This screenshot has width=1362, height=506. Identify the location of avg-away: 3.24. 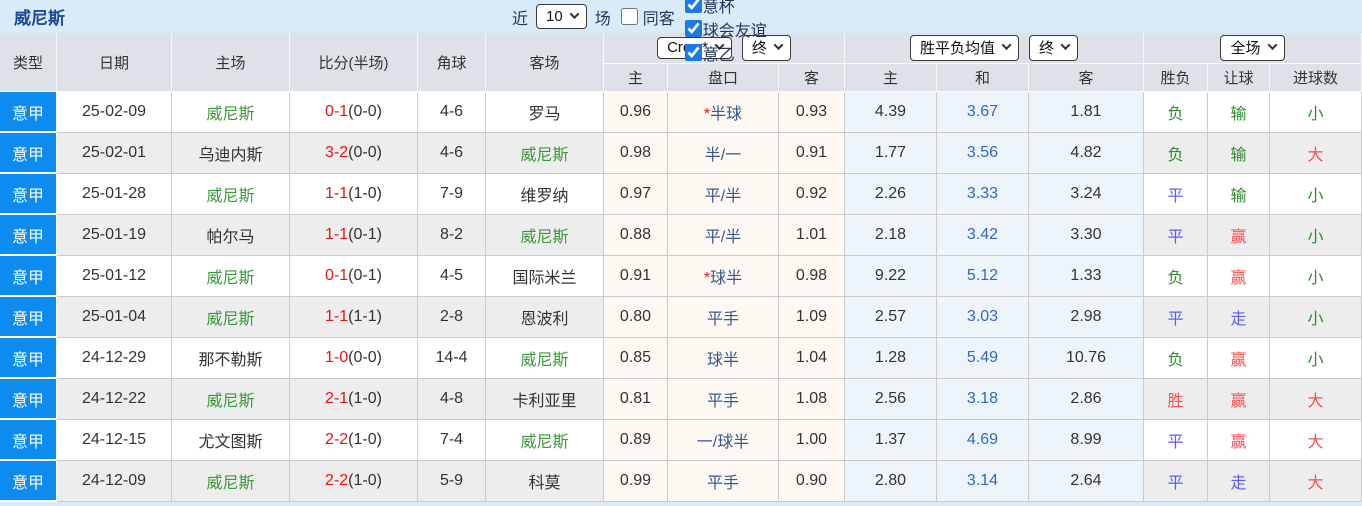
(1086, 194).